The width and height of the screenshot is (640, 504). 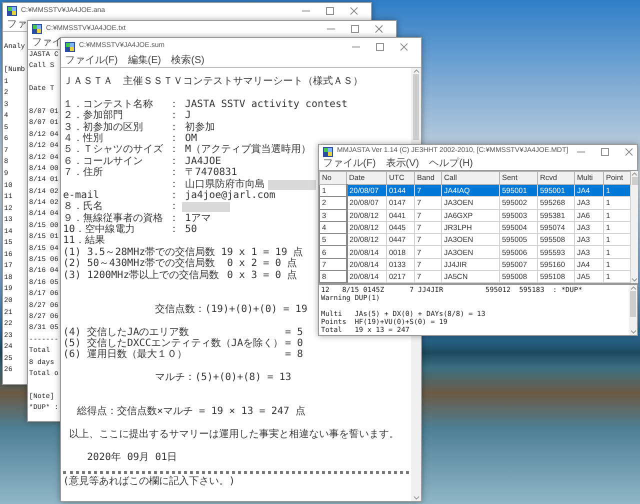 I want to click on note-text: (意見等あればこの欄に記入下さい。), so click(x=149, y=482).